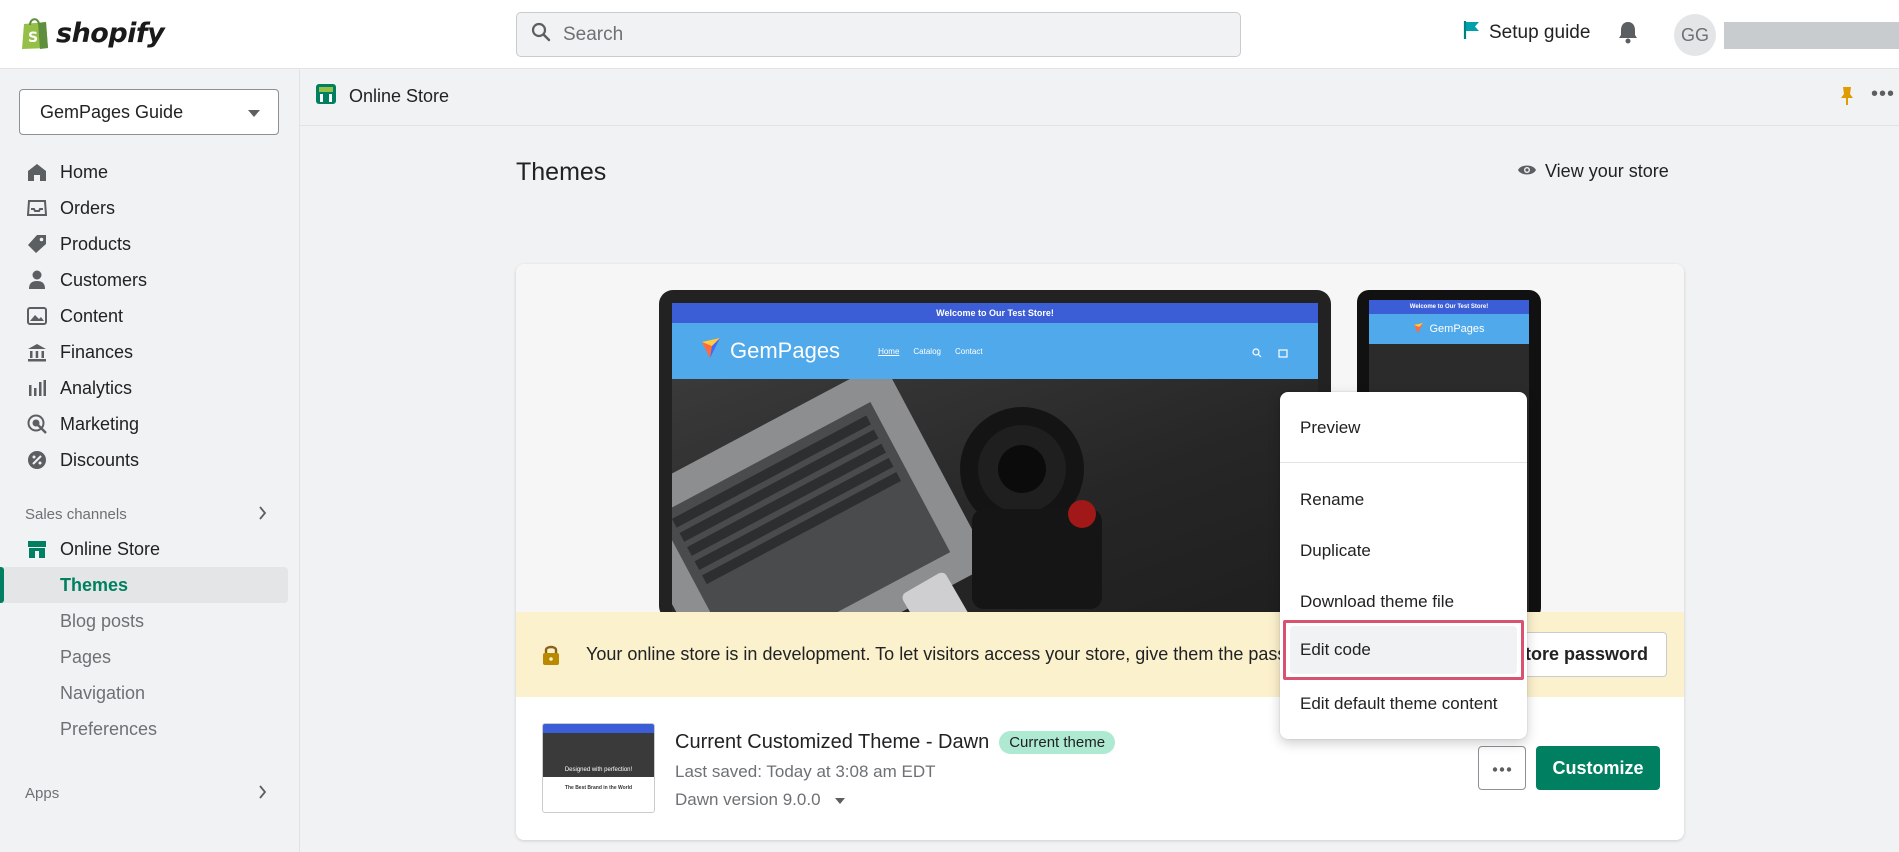 The width and height of the screenshot is (1899, 852). I want to click on page-header: Online Store •••, so click(1099, 97).